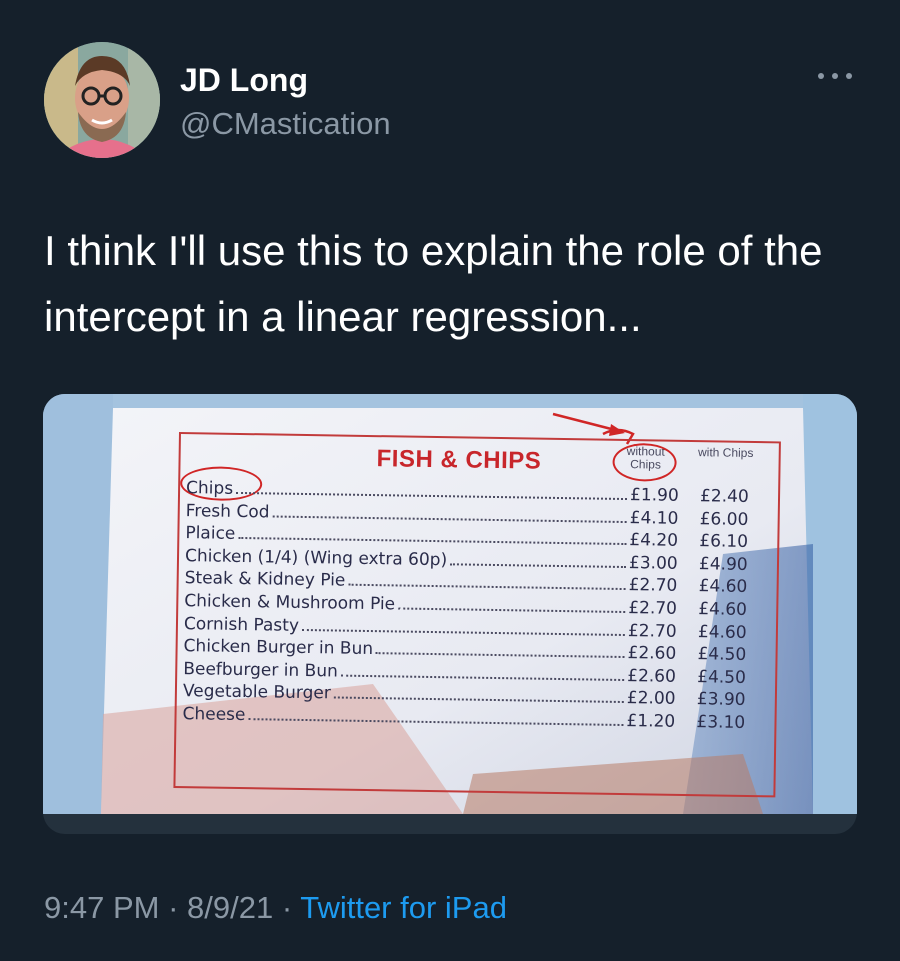 The width and height of the screenshot is (900, 961). Describe the element at coordinates (724, 519) in the screenshot. I see `price-with-chips: £6.00` at that location.